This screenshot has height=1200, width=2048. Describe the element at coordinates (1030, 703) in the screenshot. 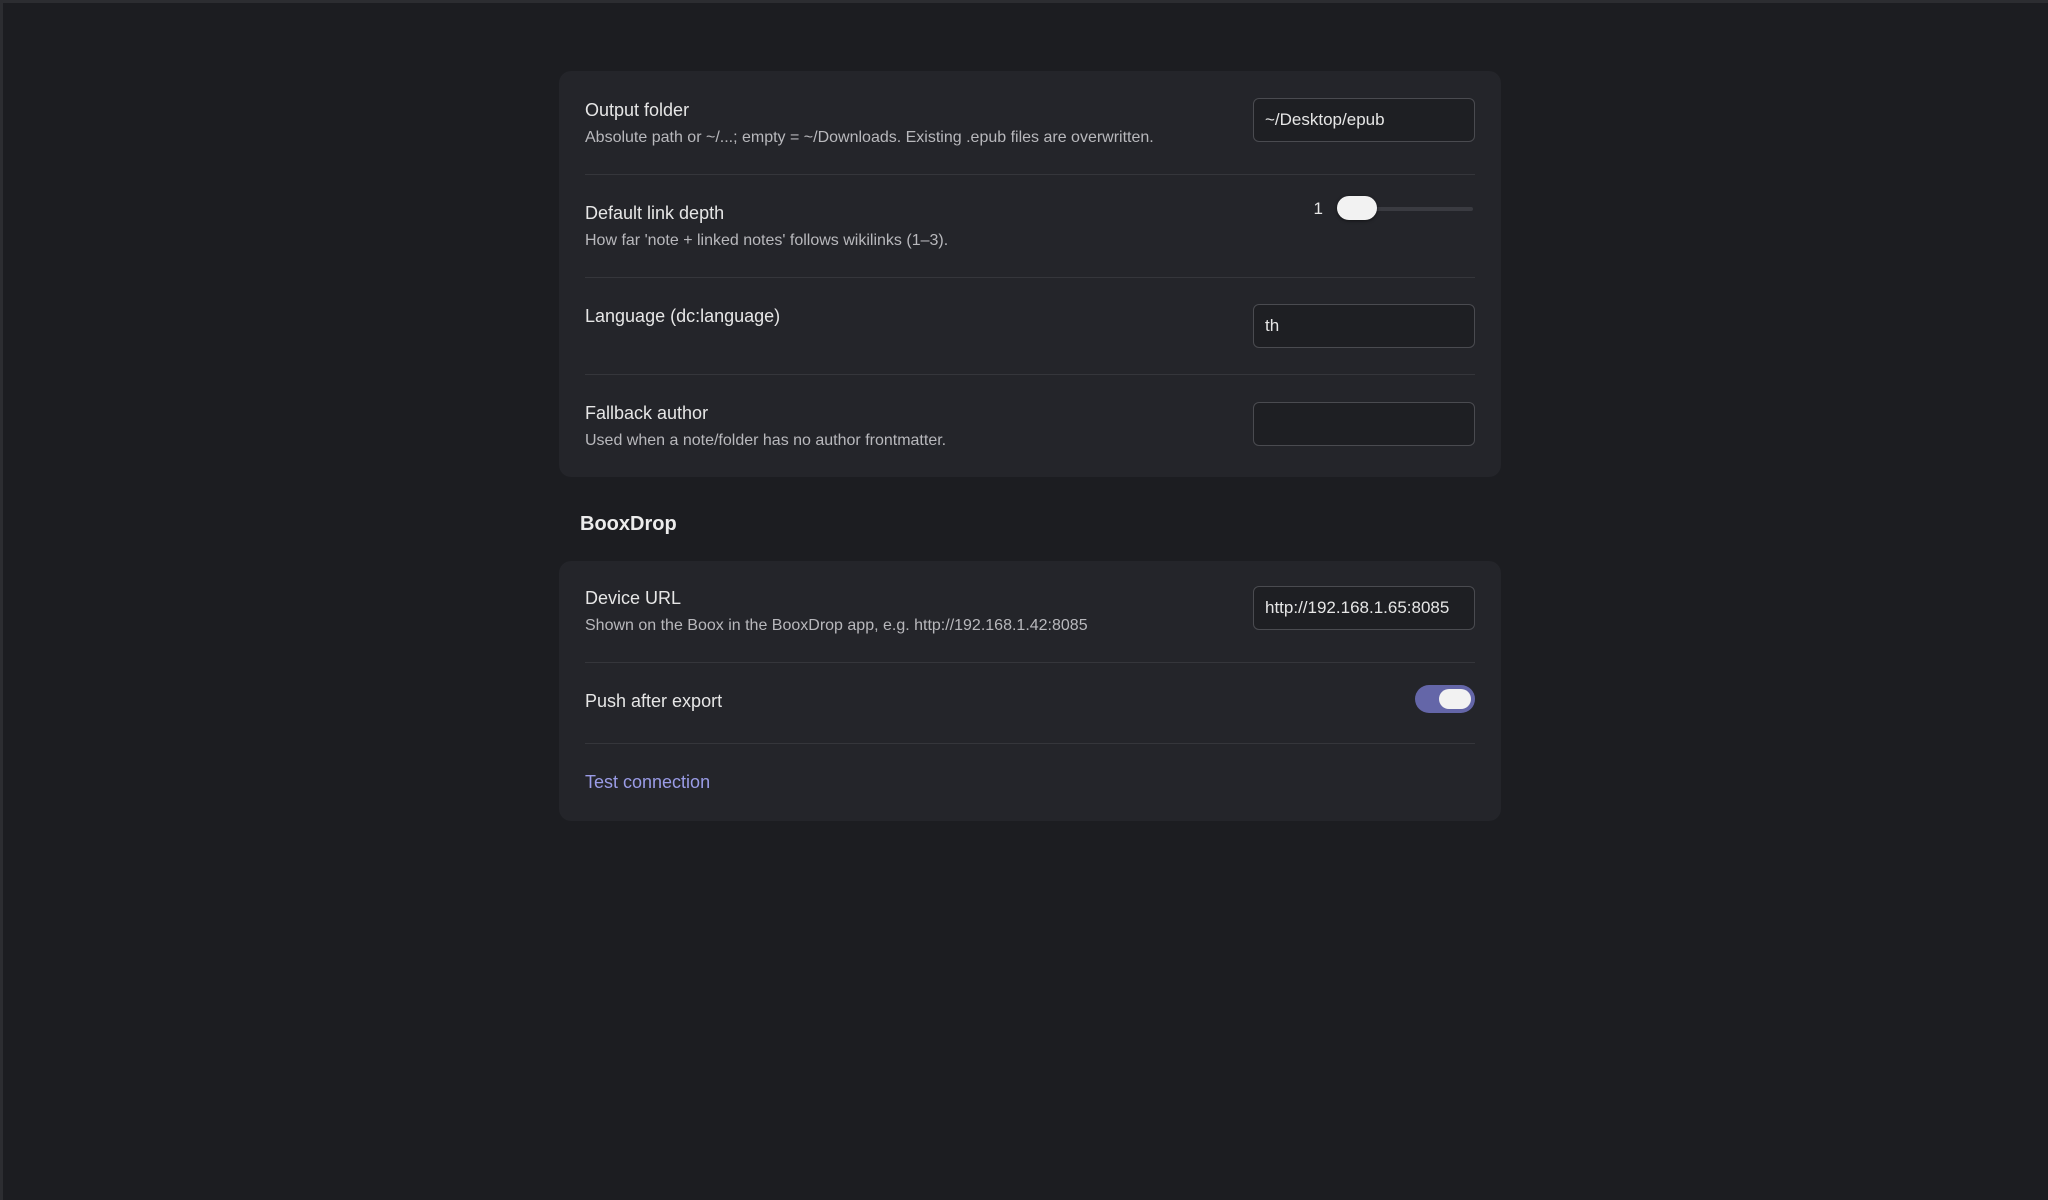

I see `setting-push-after-export: Push after export` at that location.